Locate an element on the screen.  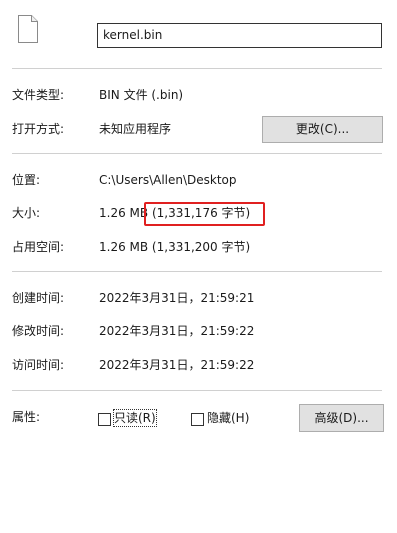
highlight-annotation is located at coordinates (204, 214).